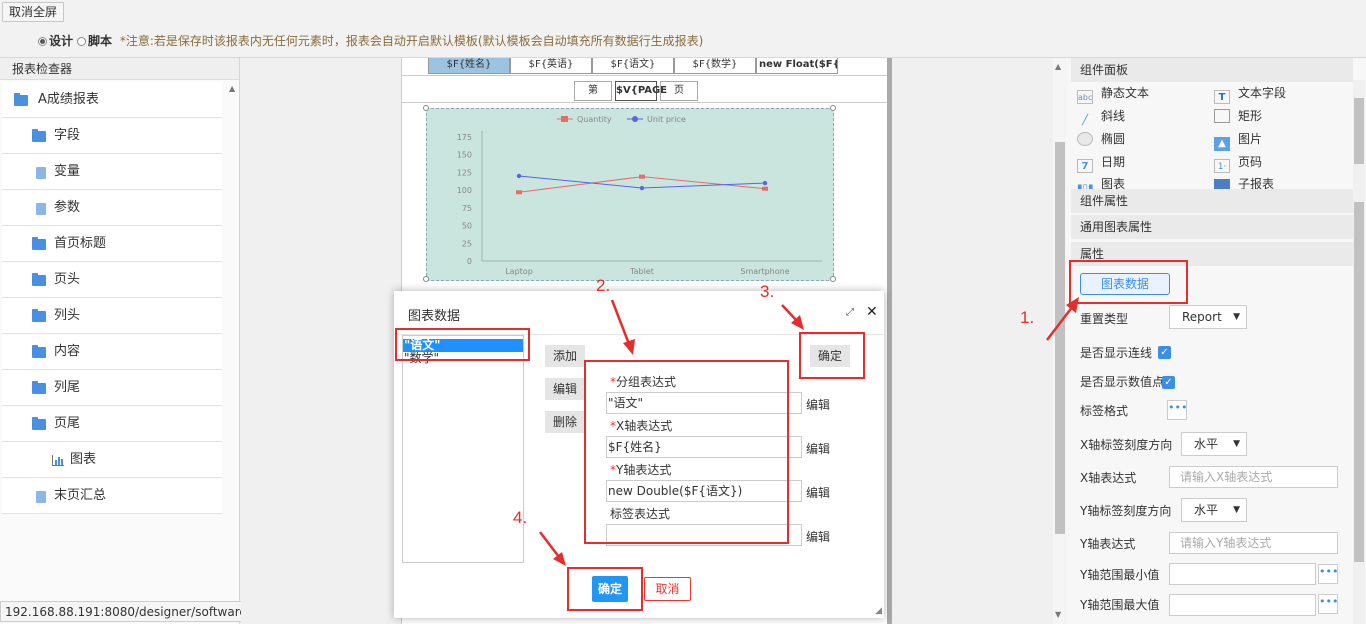  Describe the element at coordinates (1214, 510) in the screenshot. I see `y-tick-direction-select: 水平 ▼` at that location.